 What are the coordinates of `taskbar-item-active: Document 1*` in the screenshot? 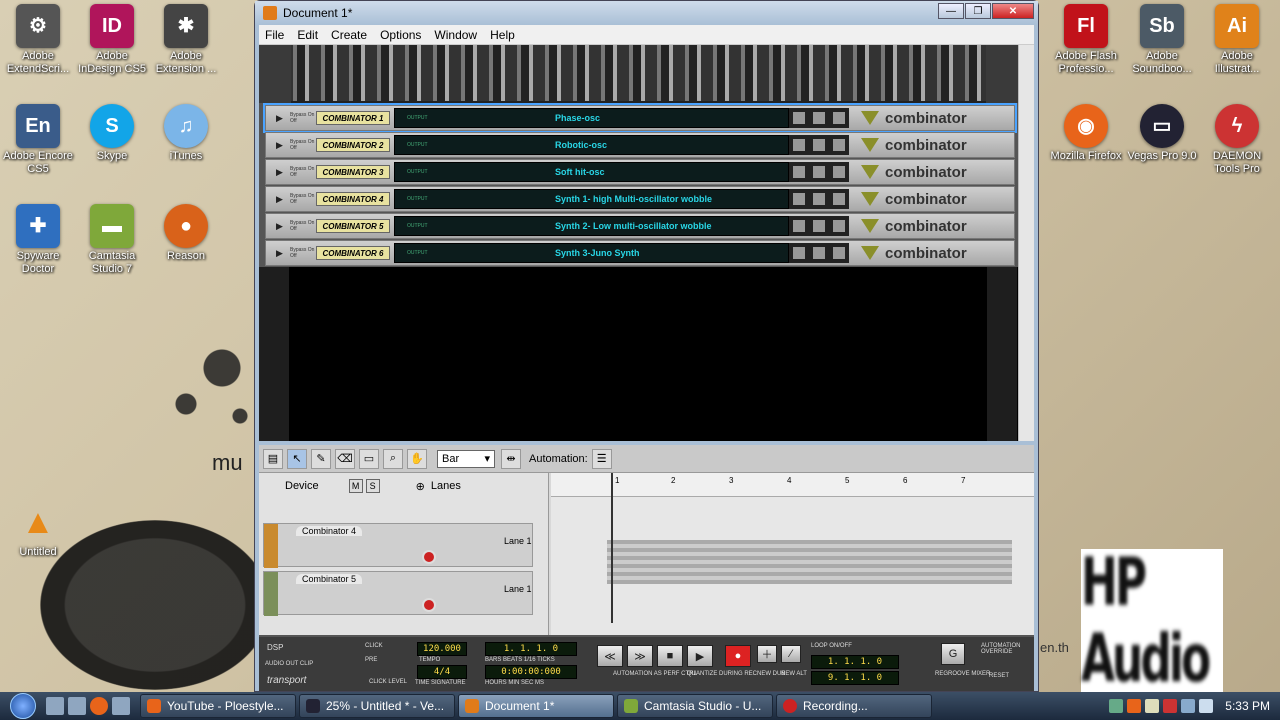 It's located at (536, 706).